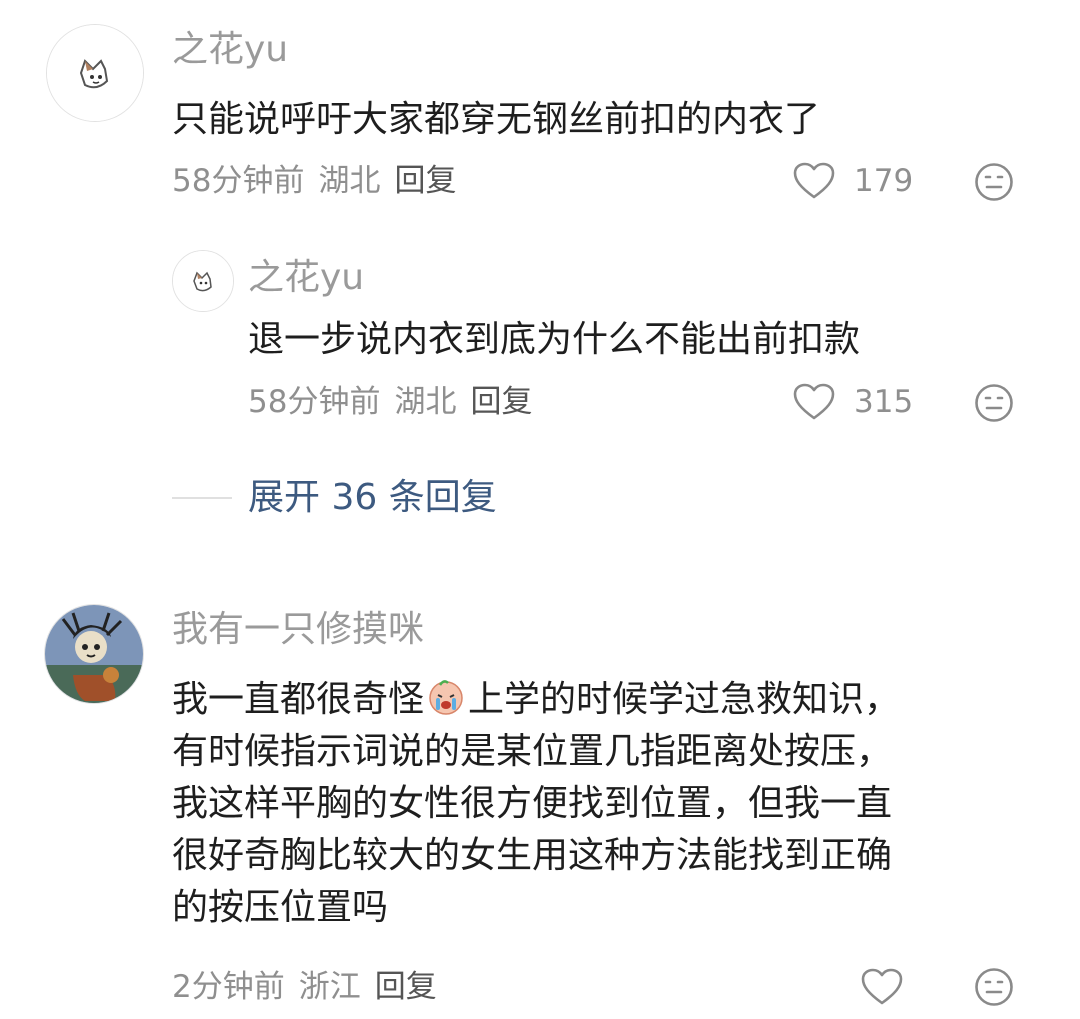 The height and width of the screenshot is (1019, 1080). I want to click on comment-meta: 58分钟前 湖北 回复, so click(321, 181).